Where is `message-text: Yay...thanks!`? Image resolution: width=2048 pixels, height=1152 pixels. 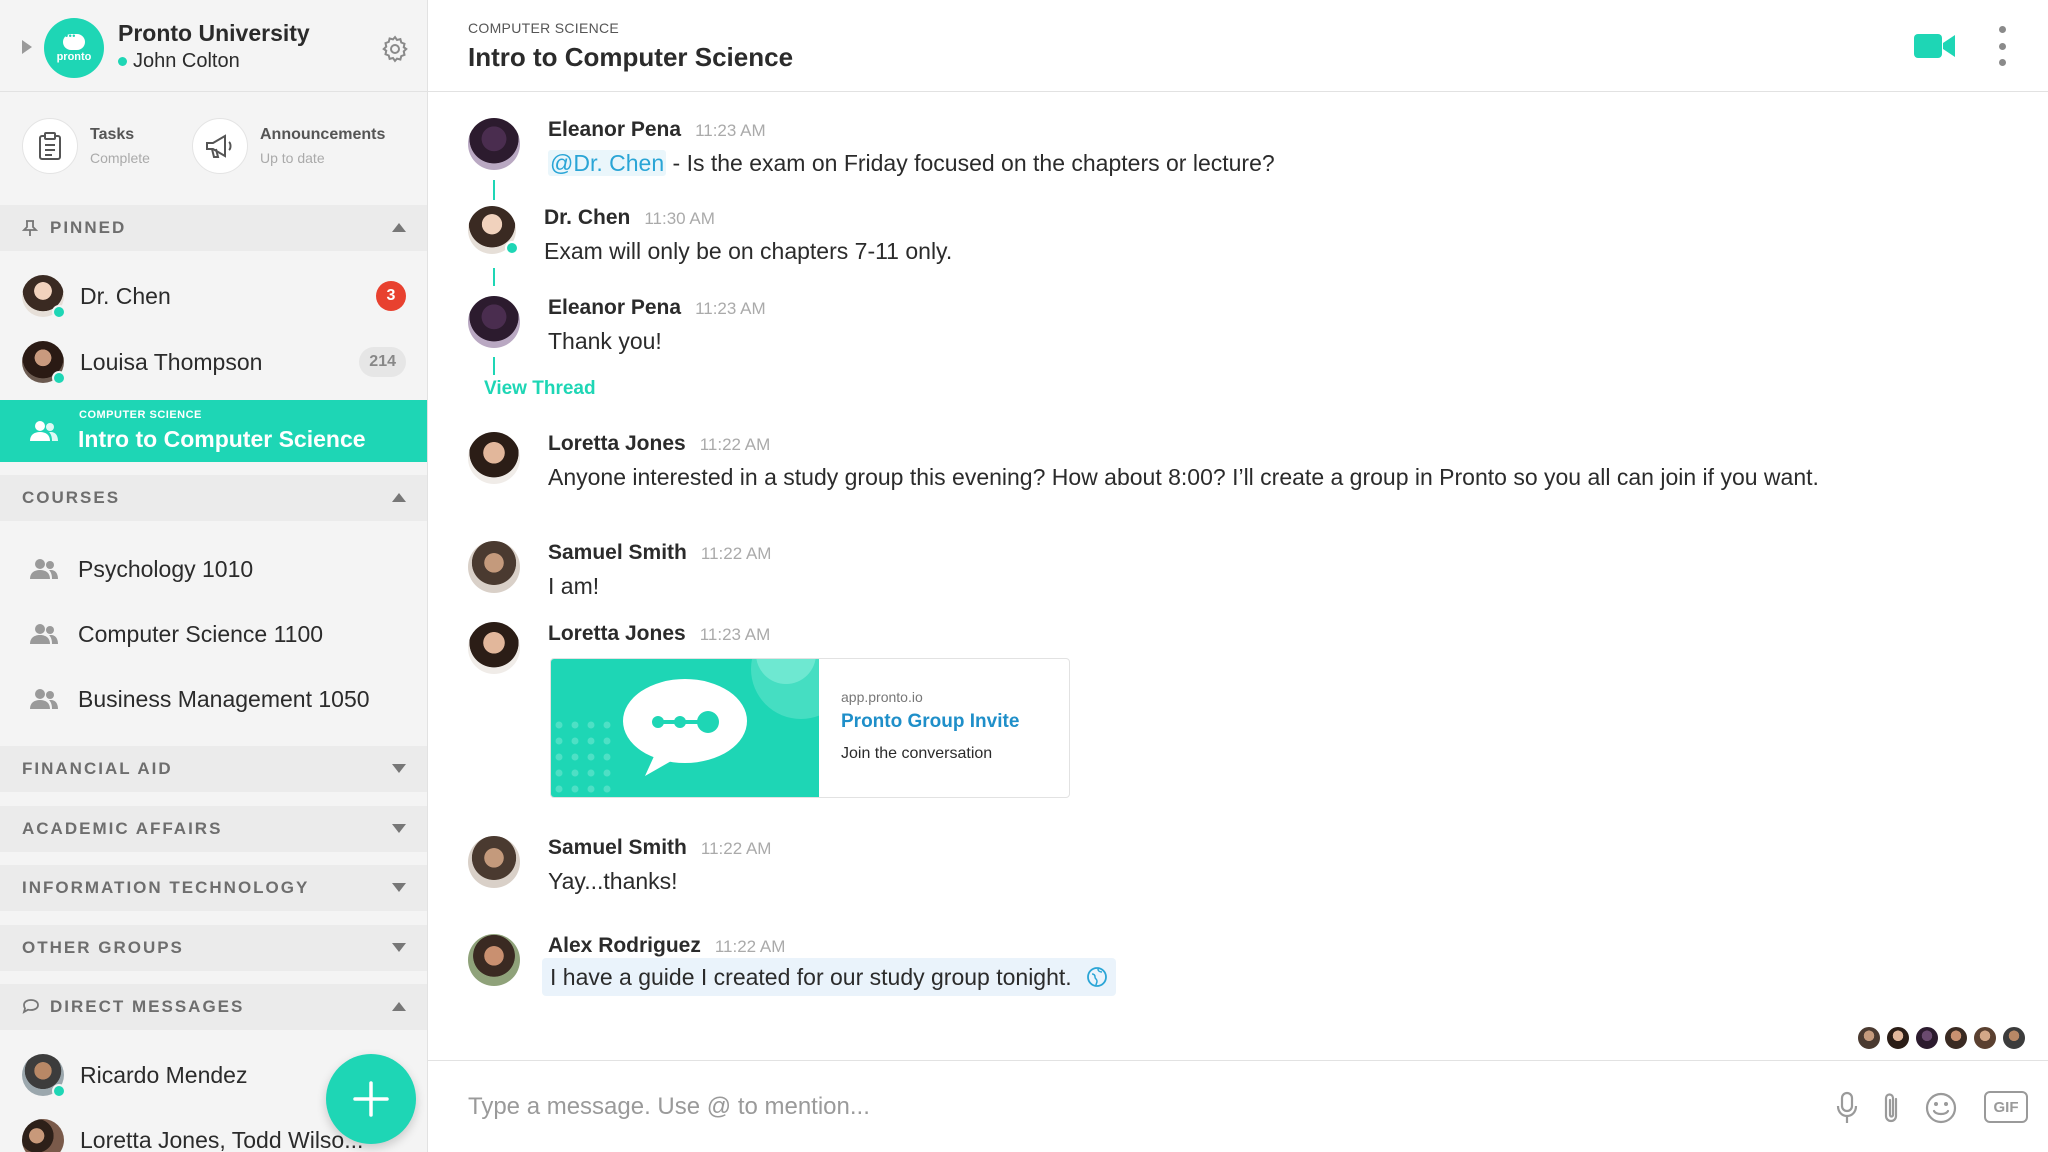 message-text: Yay...thanks! is located at coordinates (613, 881).